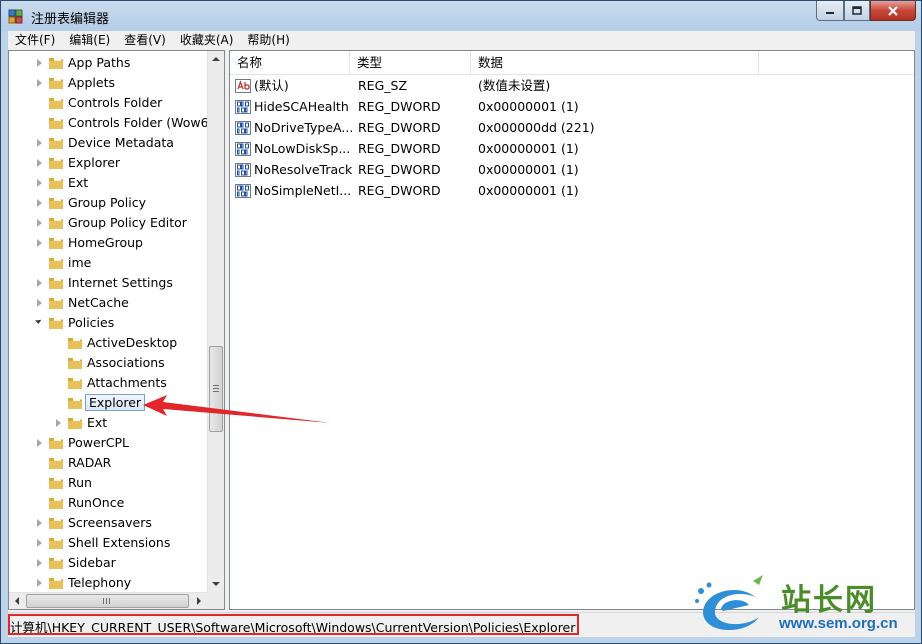 This screenshot has width=922, height=644. What do you see at coordinates (199, 601) in the screenshot?
I see `scroll-right-arrow-icon` at bounding box center [199, 601].